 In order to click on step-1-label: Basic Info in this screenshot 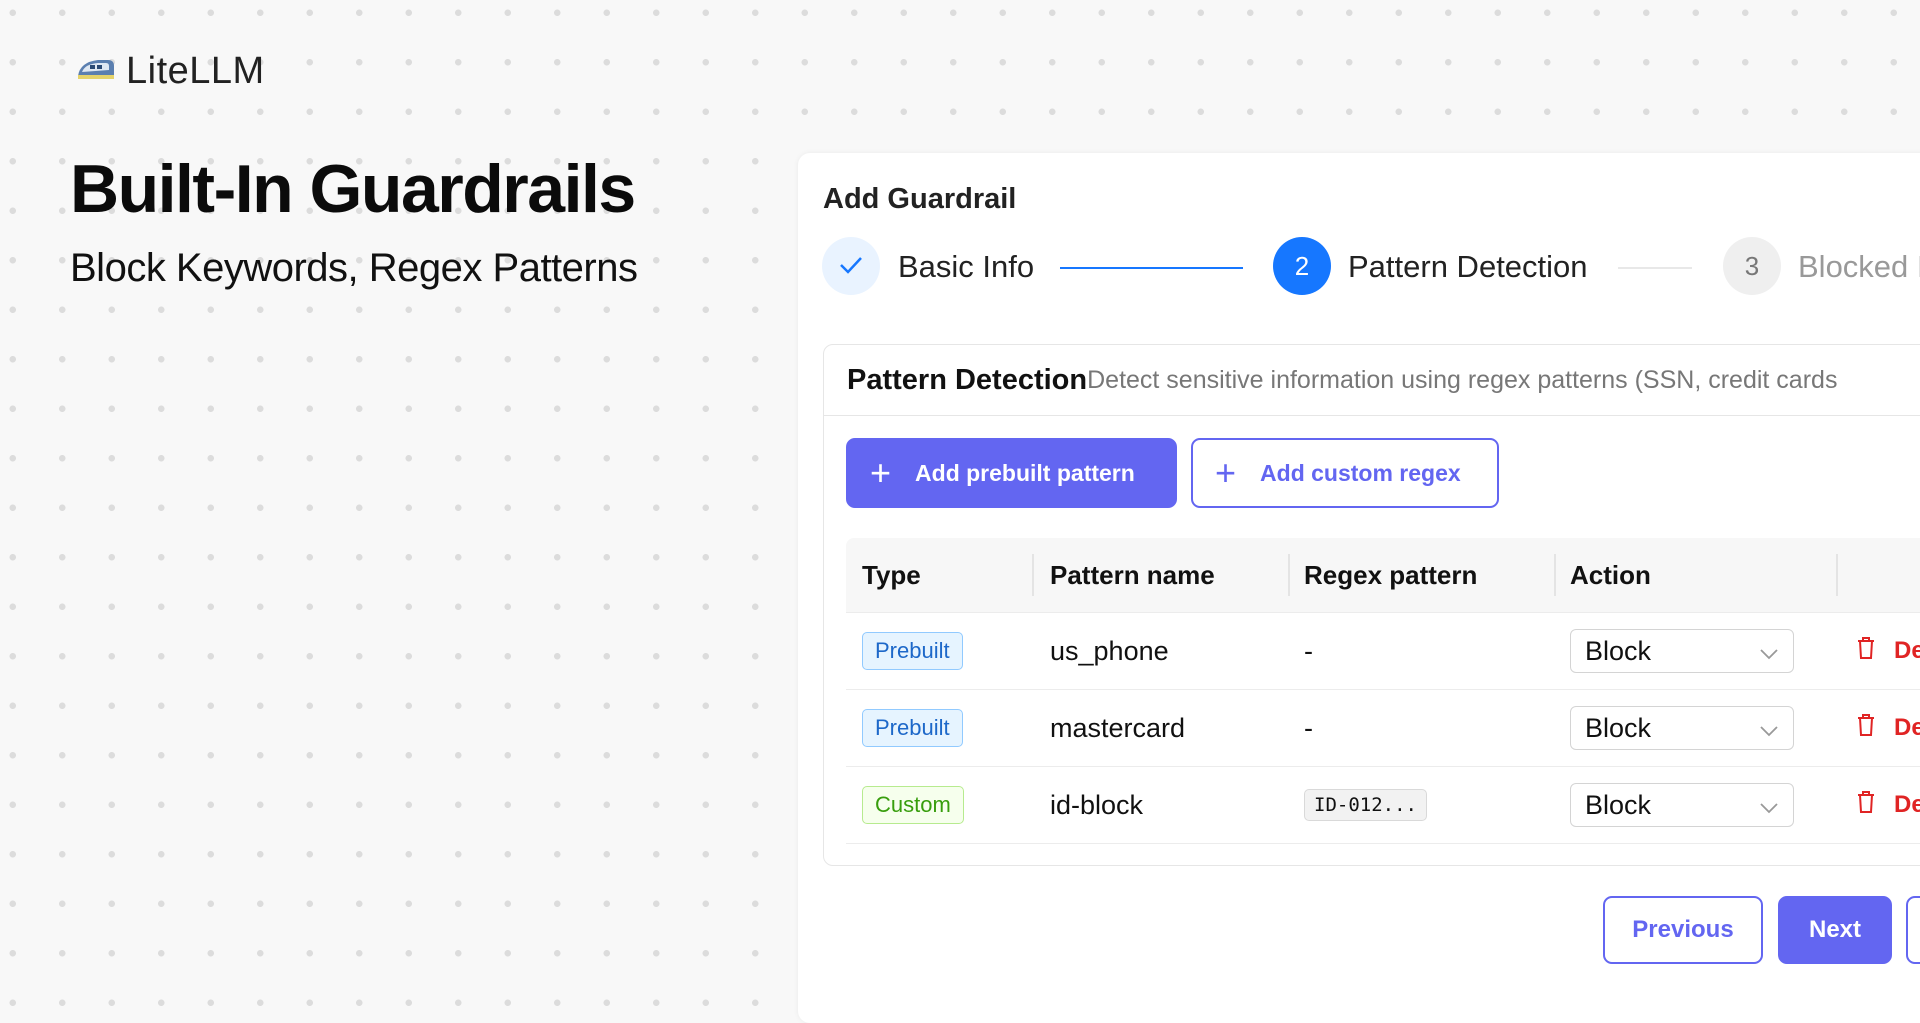, I will do `click(966, 267)`.